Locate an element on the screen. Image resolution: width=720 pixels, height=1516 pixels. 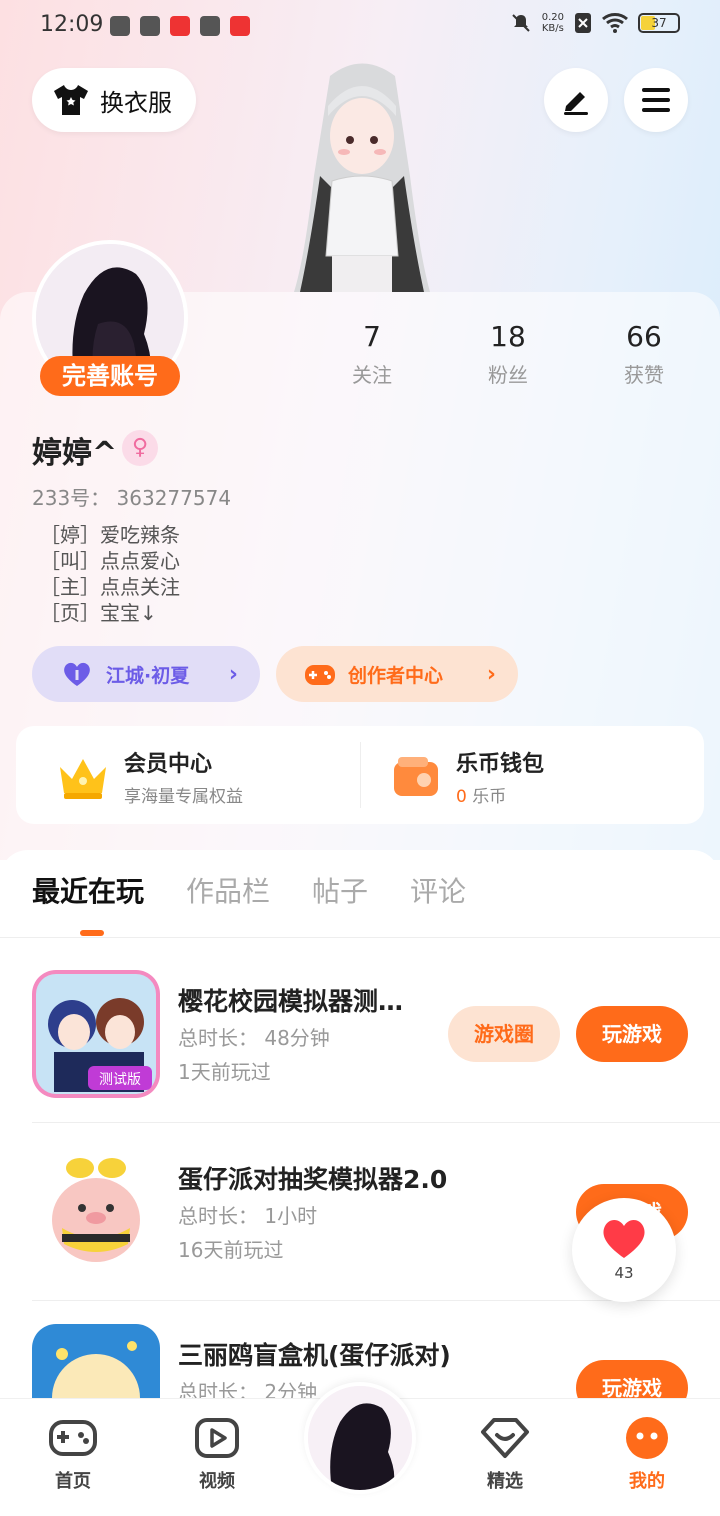
nav-me: 我的 is located at coordinates (647, 1455).